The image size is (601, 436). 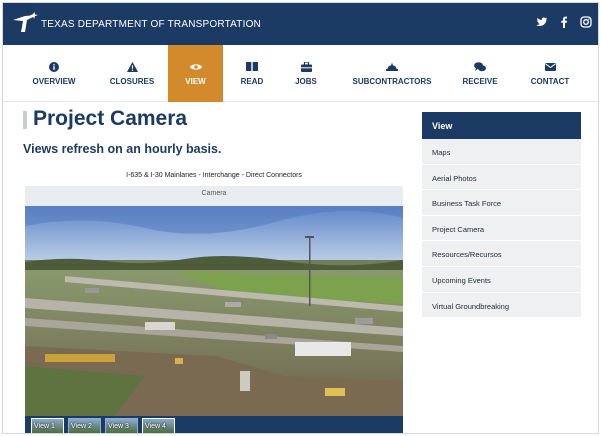 I want to click on nav-item-read: READ, so click(x=252, y=73).